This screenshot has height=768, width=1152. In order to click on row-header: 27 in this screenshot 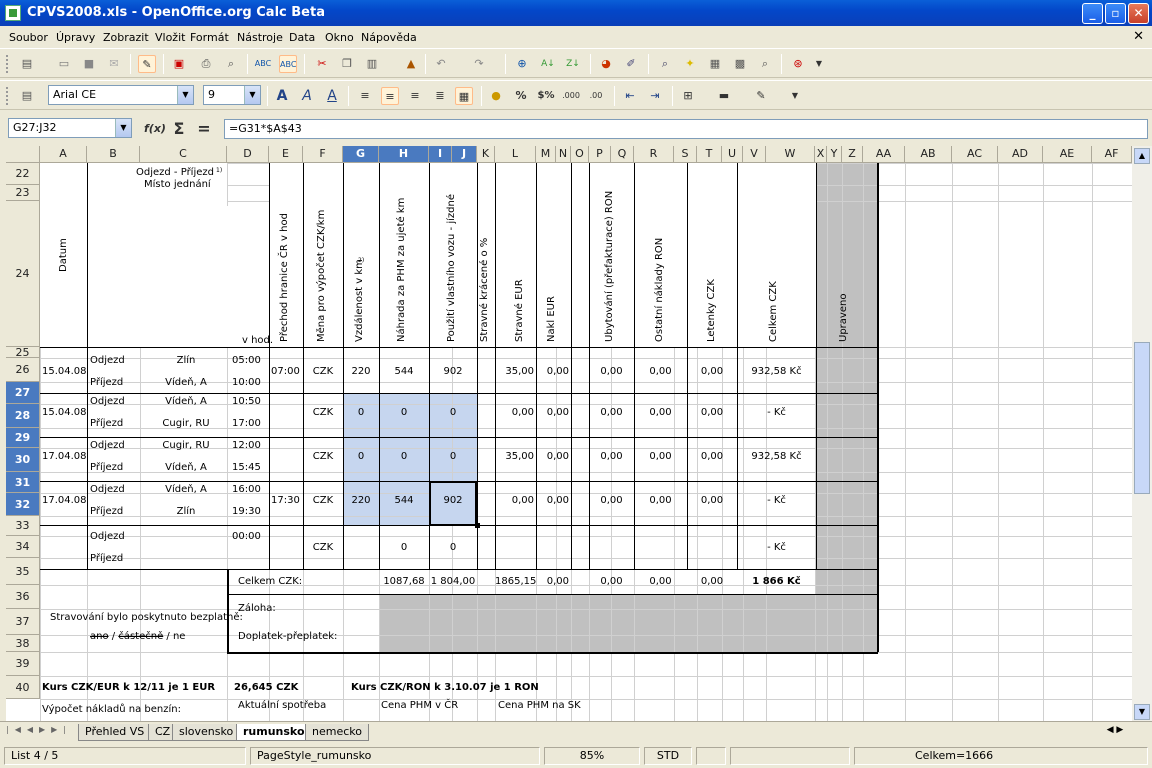, I will do `click(23, 393)`.